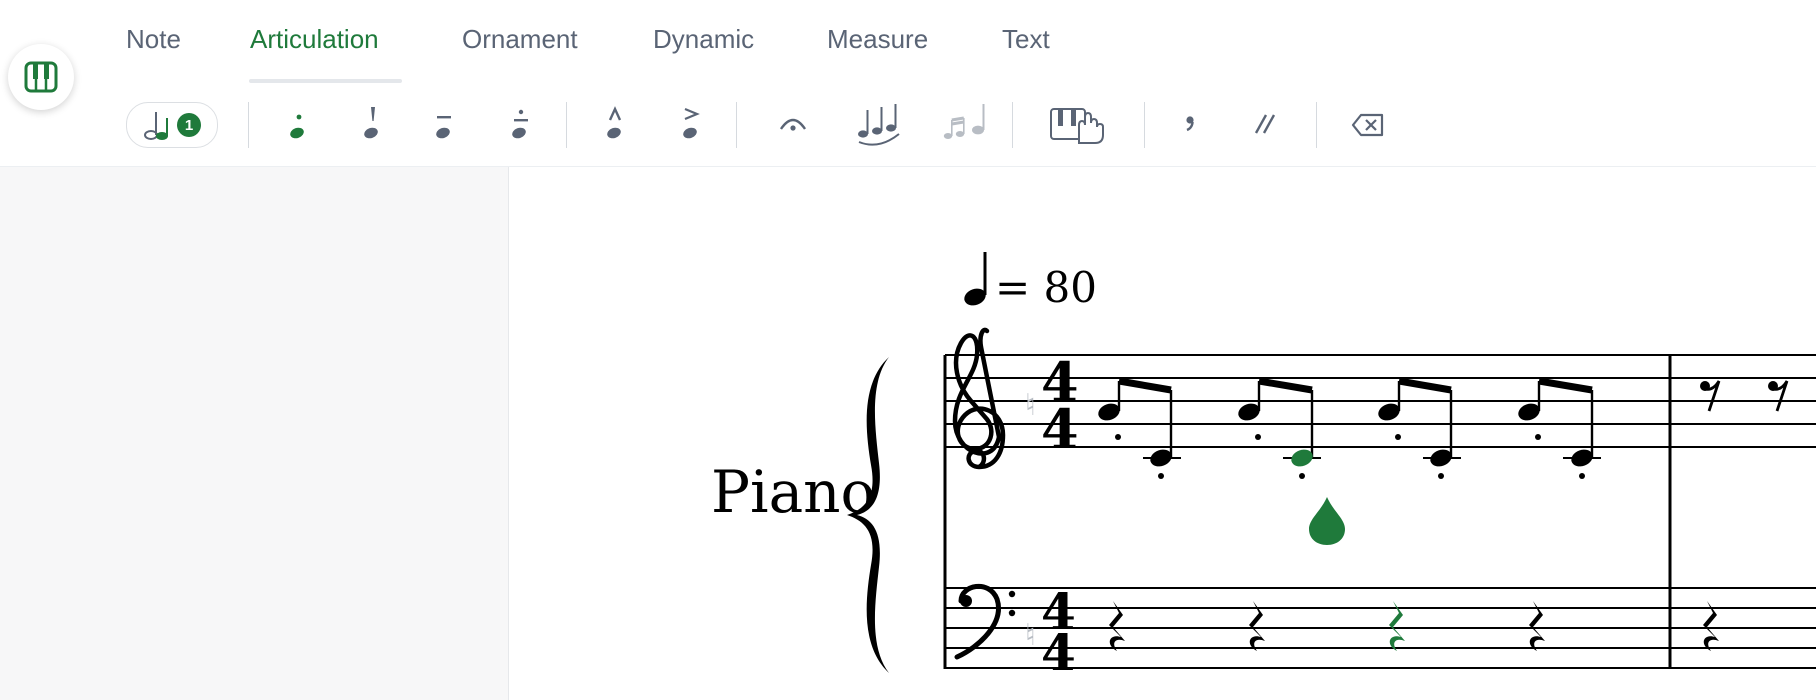 This screenshot has height=700, width=1816. Describe the element at coordinates (520, 39) in the screenshot. I see `tab-ornament: Ornament` at that location.